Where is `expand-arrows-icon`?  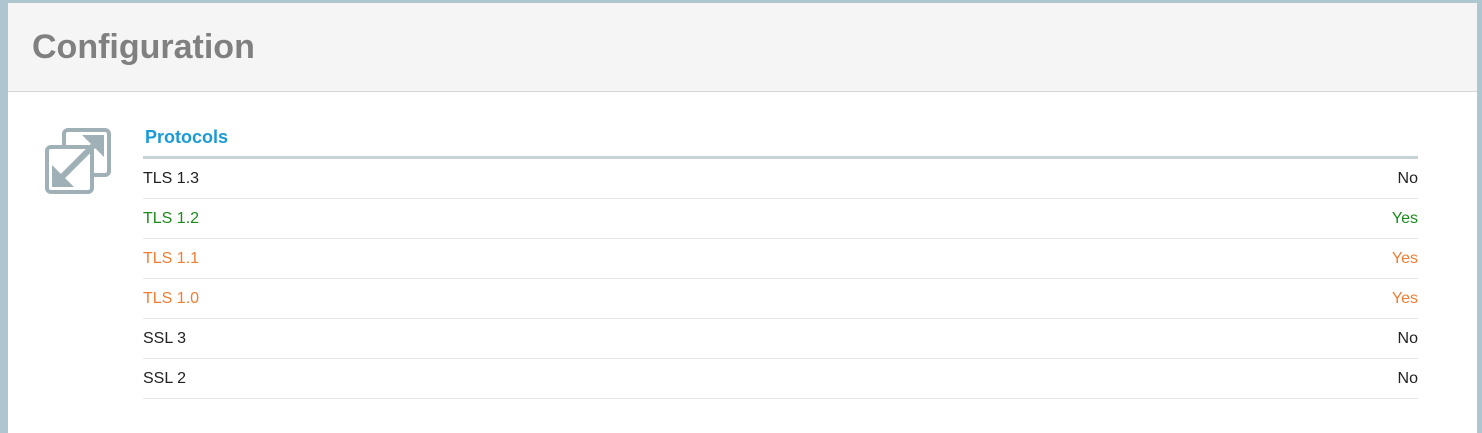 expand-arrows-icon is located at coordinates (78, 161).